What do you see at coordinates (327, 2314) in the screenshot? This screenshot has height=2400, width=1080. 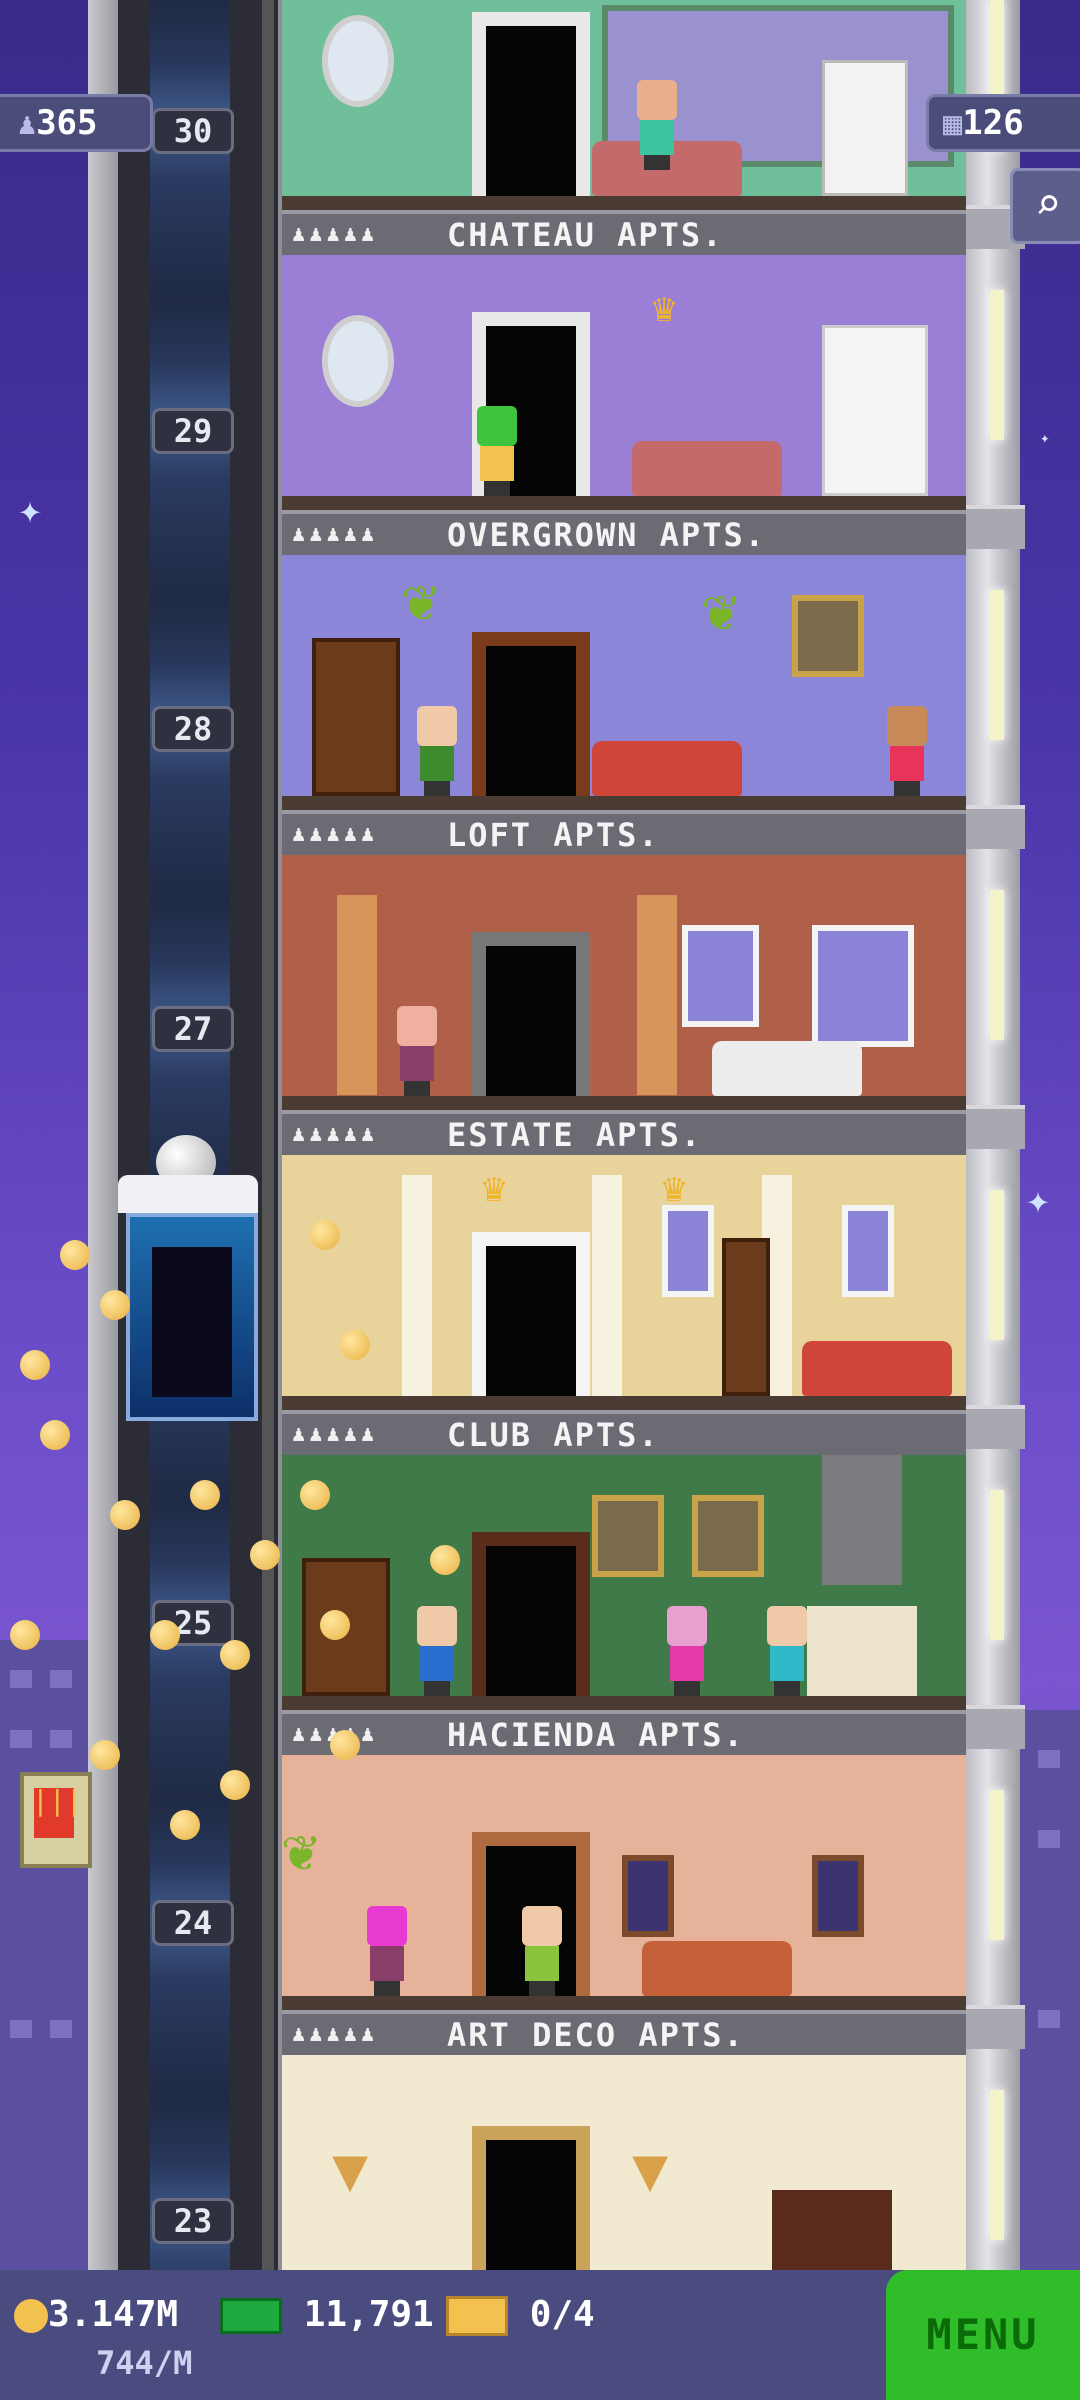 I see `bux-stat: 11,791` at bounding box center [327, 2314].